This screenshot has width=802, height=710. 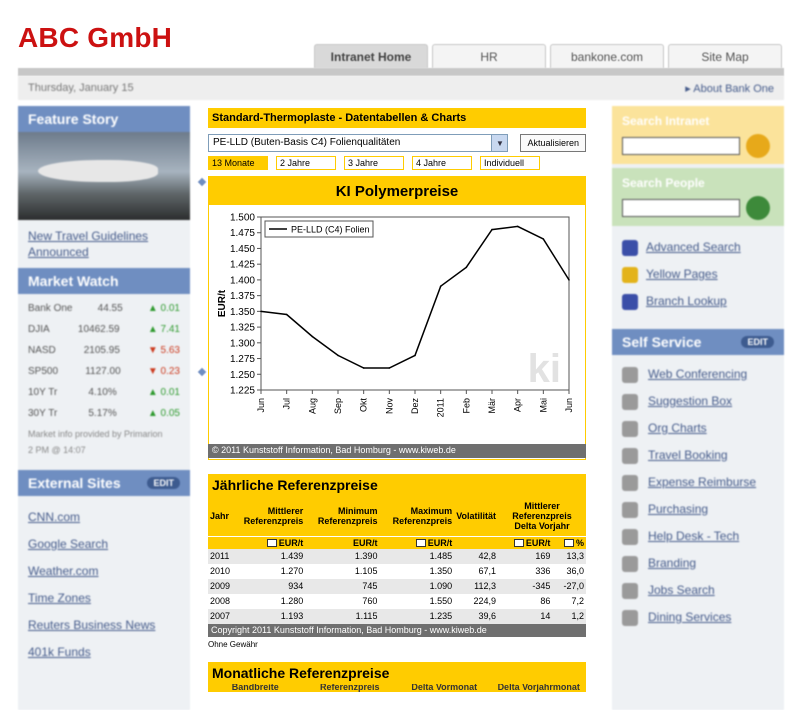 I want to click on ki-watermark: ki, so click(x=544, y=369).